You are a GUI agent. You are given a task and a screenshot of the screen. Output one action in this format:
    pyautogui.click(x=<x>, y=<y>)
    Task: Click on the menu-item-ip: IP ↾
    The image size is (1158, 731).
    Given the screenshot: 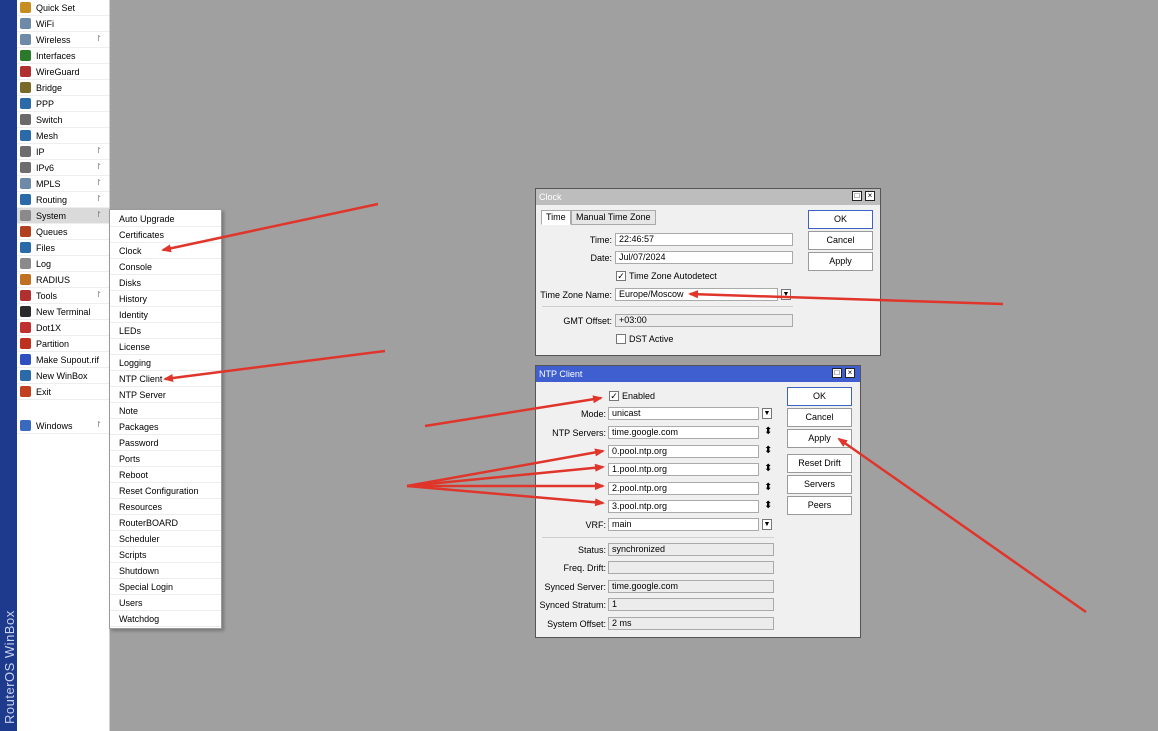 What is the action you would take?
    pyautogui.click(x=63, y=152)
    